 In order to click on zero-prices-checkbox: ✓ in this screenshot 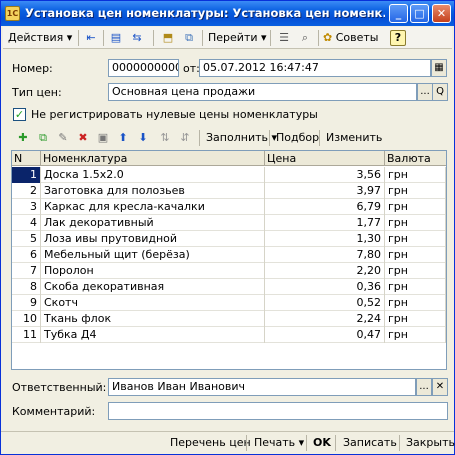, I will do `click(19, 114)`.